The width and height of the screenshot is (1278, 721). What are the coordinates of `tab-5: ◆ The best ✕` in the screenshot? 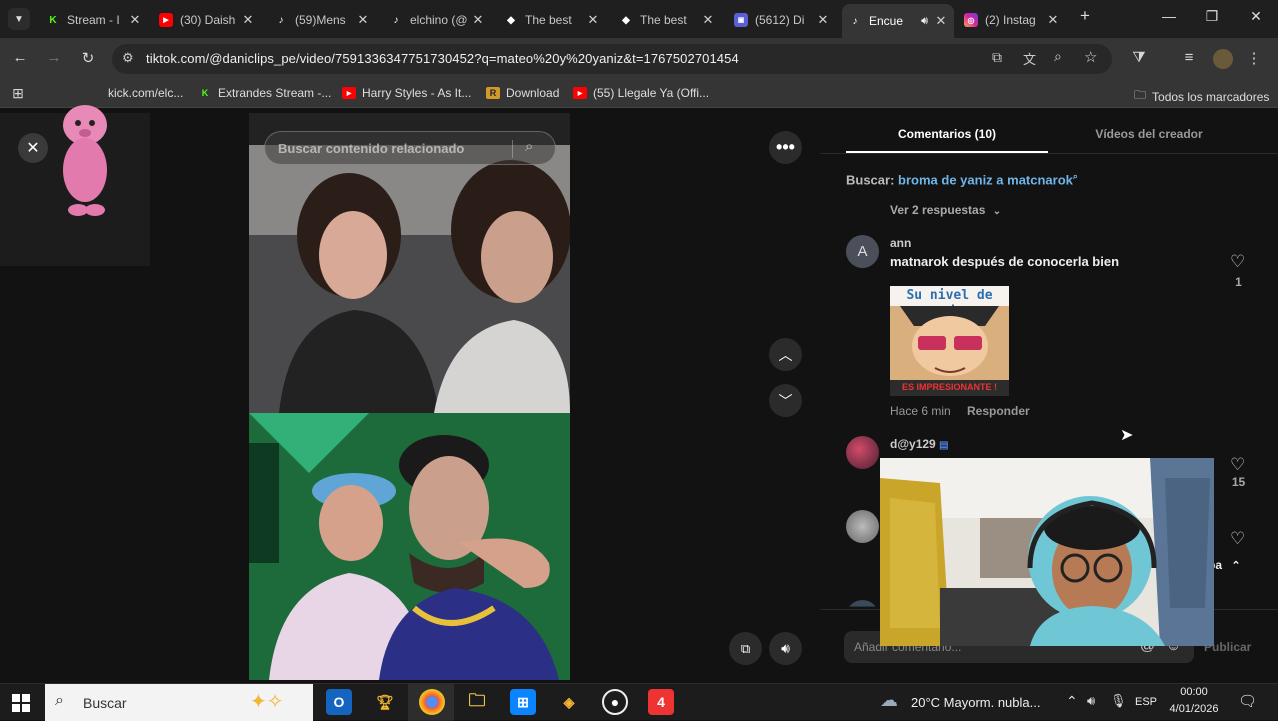 It's located at (667, 20).